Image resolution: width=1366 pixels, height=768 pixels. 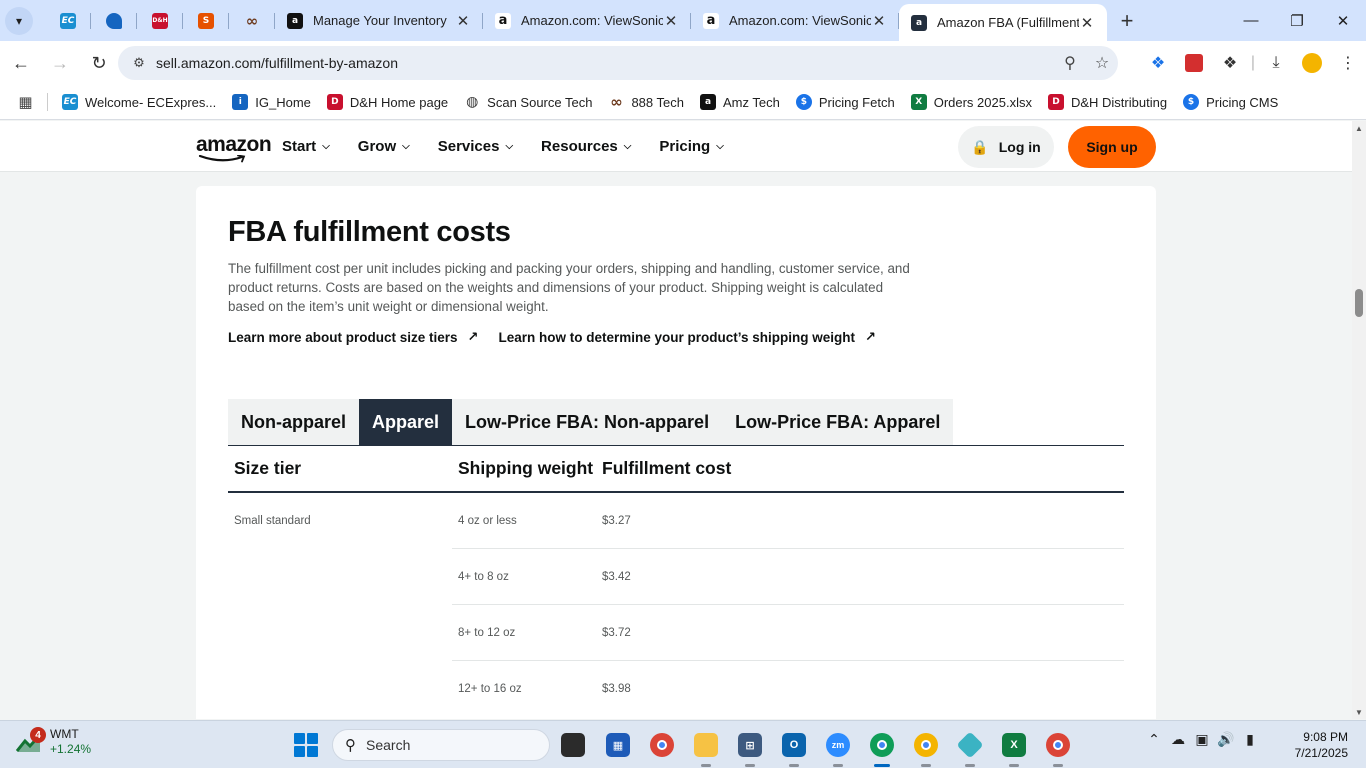 I want to click on taskbar-clock: 9:08 PM 7/21/2025, so click(x=1315, y=745).